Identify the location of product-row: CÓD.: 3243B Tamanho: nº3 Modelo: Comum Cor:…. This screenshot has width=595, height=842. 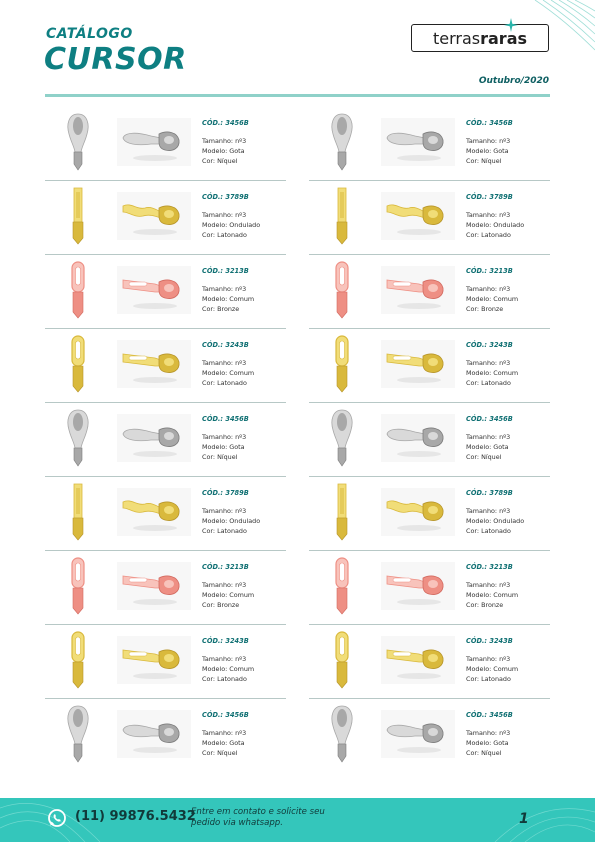
(297, 369).